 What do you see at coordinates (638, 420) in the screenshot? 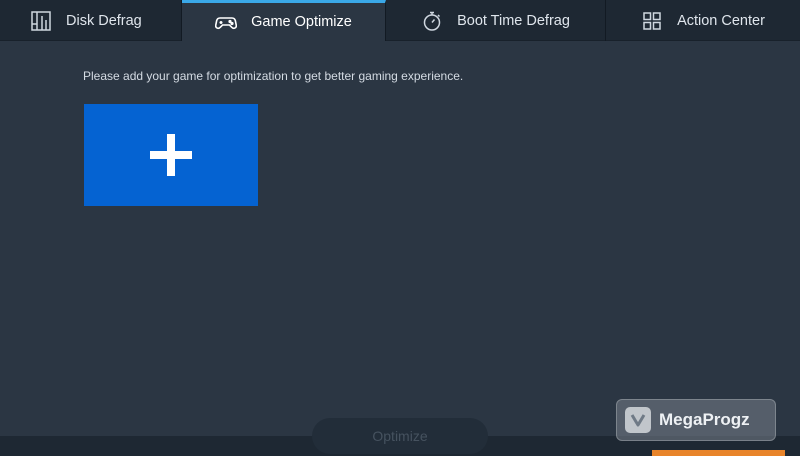
I see `watermark-logo-icon` at bounding box center [638, 420].